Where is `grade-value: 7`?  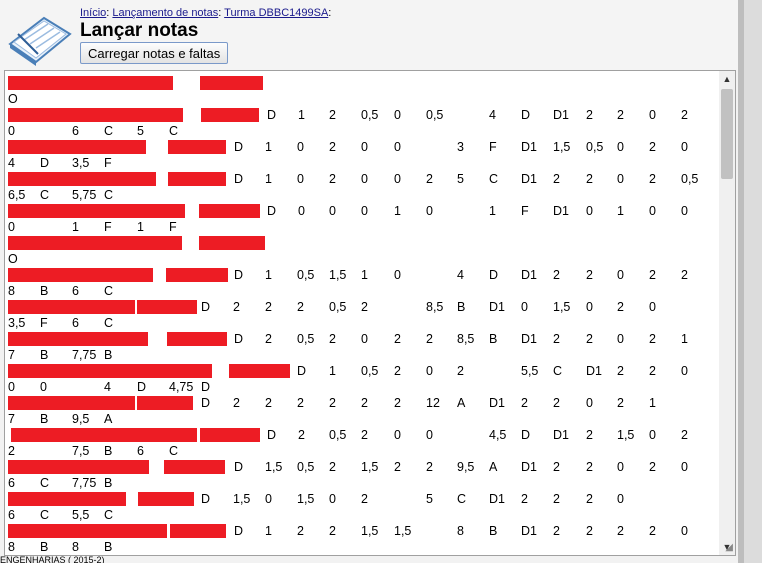
grade-value: 7 is located at coordinates (11, 355).